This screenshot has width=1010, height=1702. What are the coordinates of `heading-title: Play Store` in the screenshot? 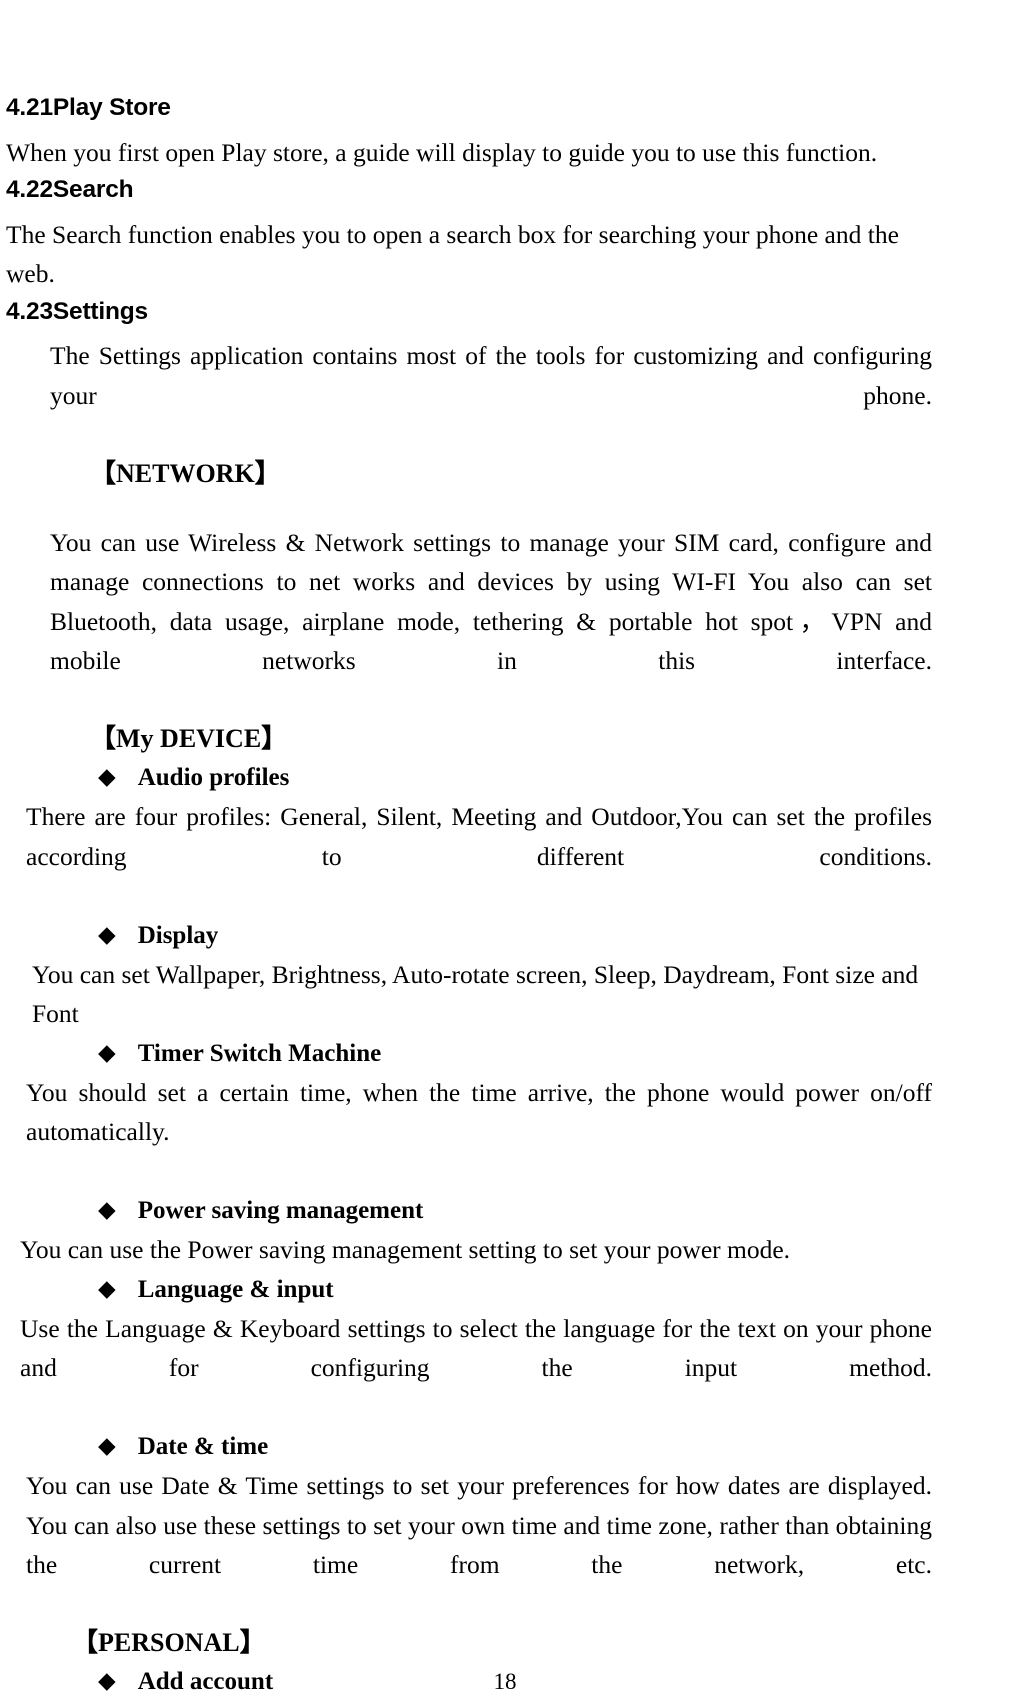 It's located at (111, 107).